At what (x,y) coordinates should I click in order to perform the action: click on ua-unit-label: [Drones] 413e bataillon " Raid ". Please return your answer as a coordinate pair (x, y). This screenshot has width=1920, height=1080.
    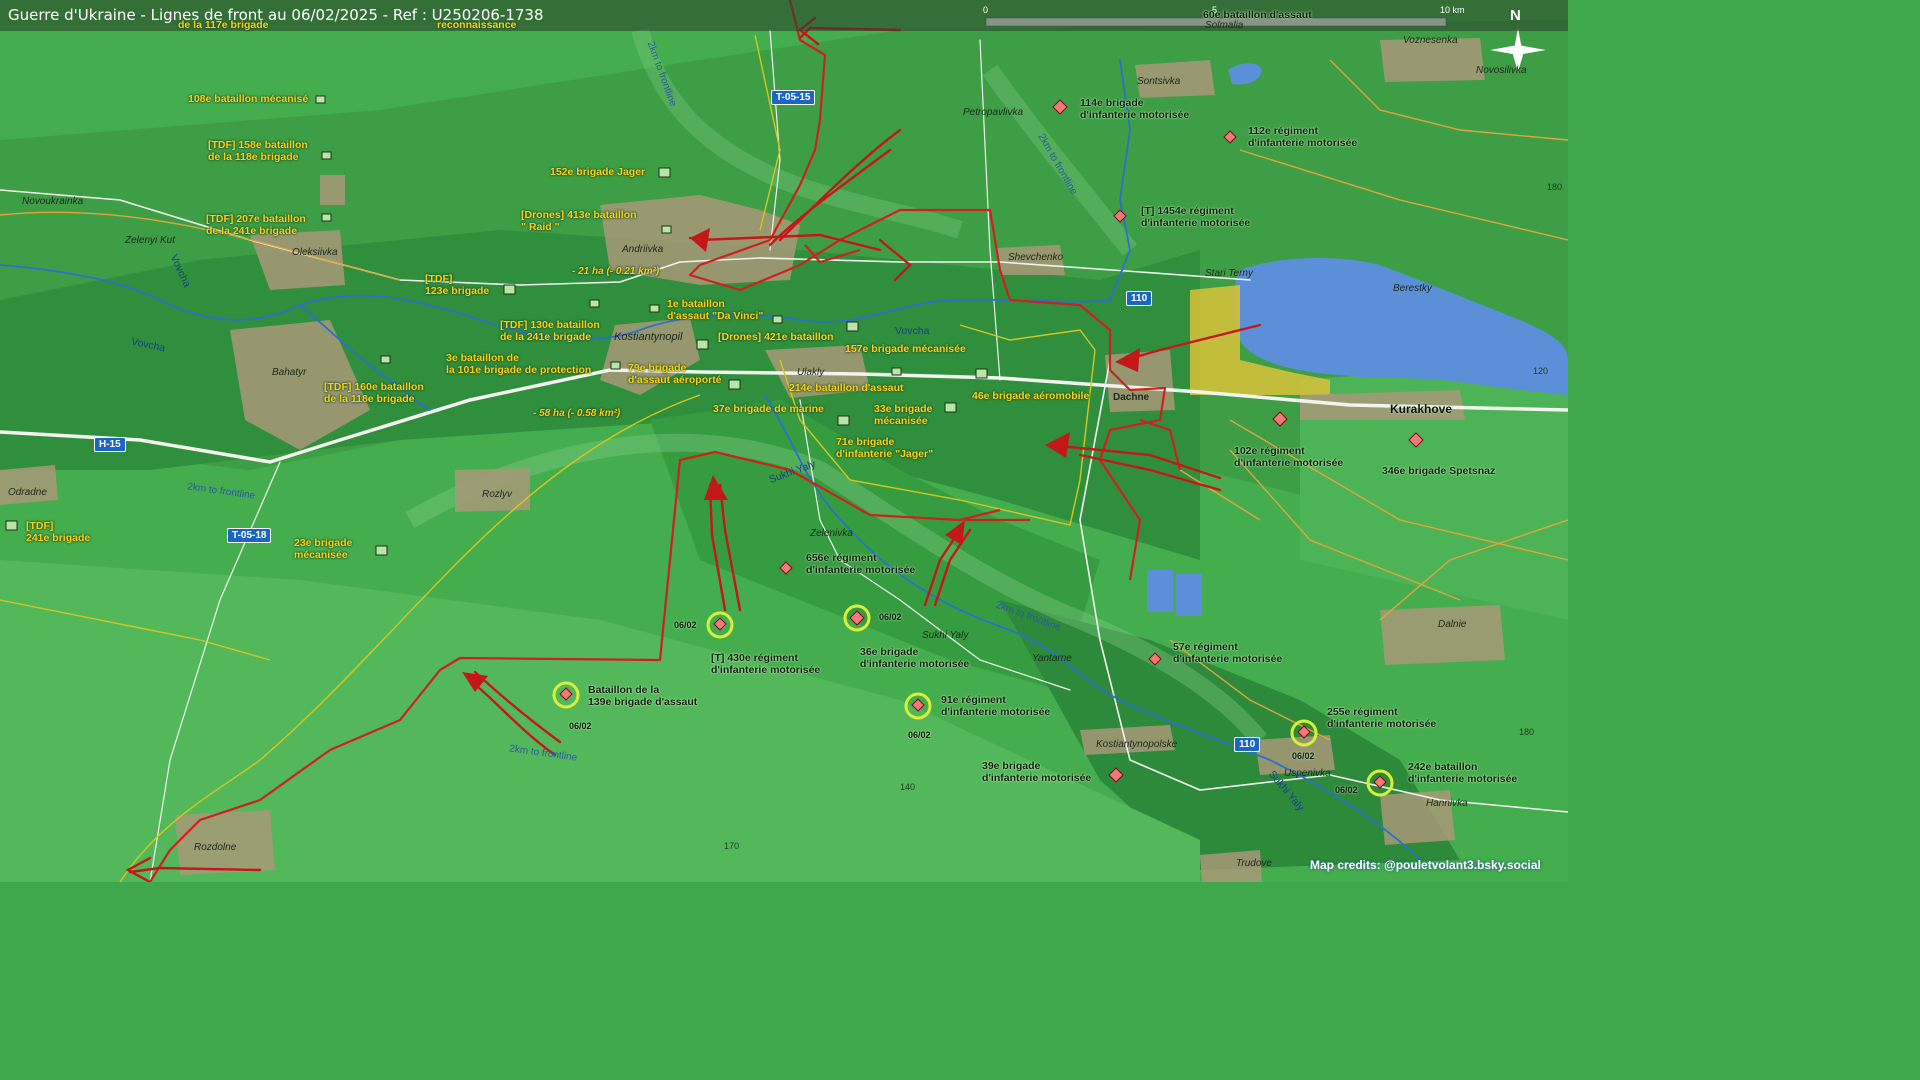
    Looking at the image, I should click on (579, 221).